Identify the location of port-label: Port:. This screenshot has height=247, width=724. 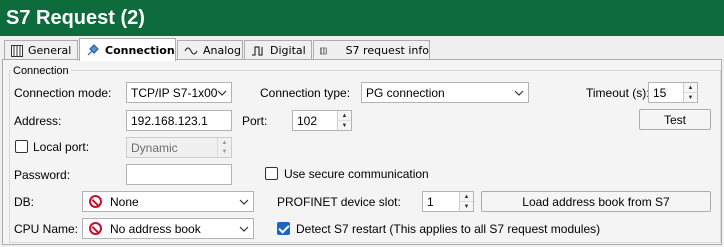
(255, 121).